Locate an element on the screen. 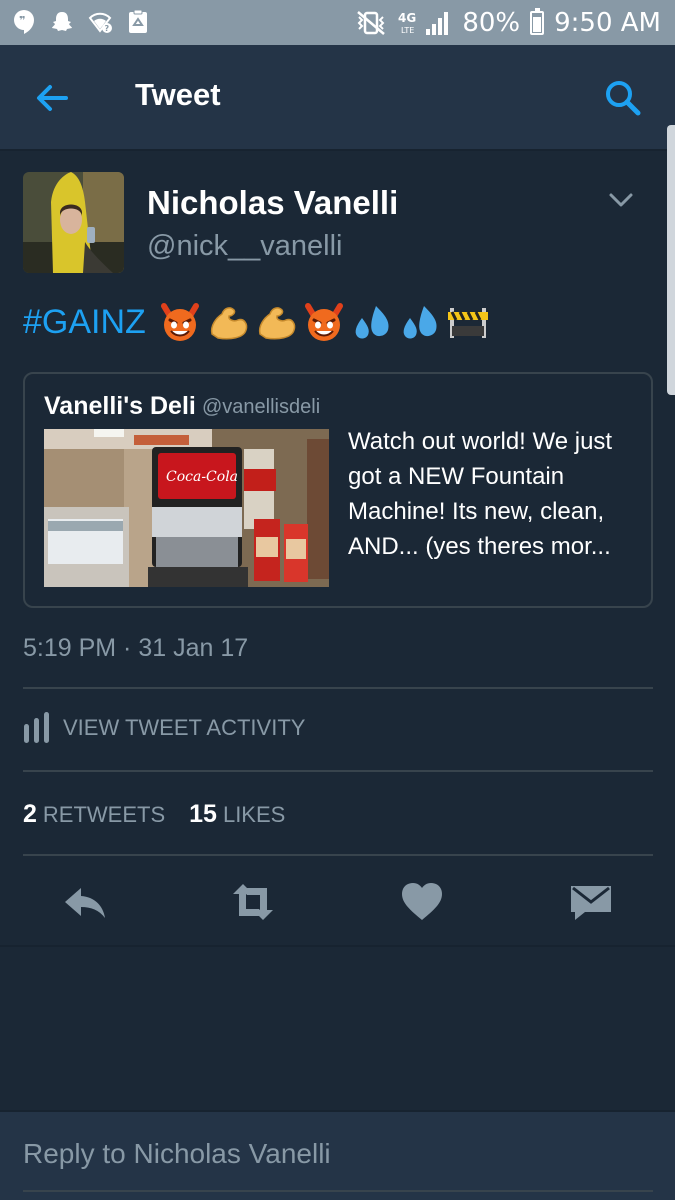 This screenshot has height=1200, width=675. section-divider is located at coordinates (337, 946).